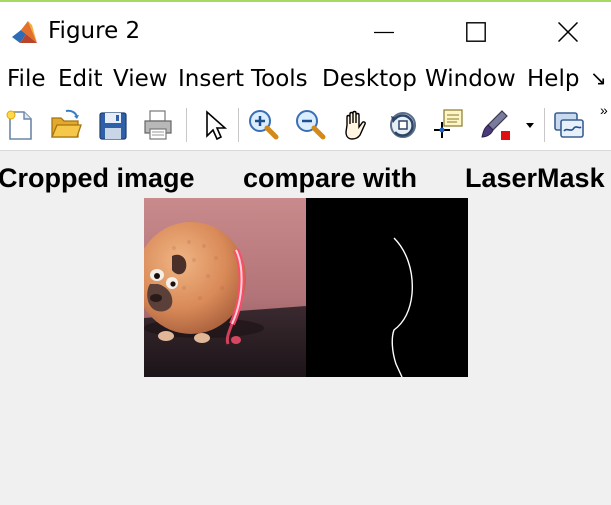 The width and height of the screenshot is (611, 505). I want to click on select-pointer-icon, so click(213, 125).